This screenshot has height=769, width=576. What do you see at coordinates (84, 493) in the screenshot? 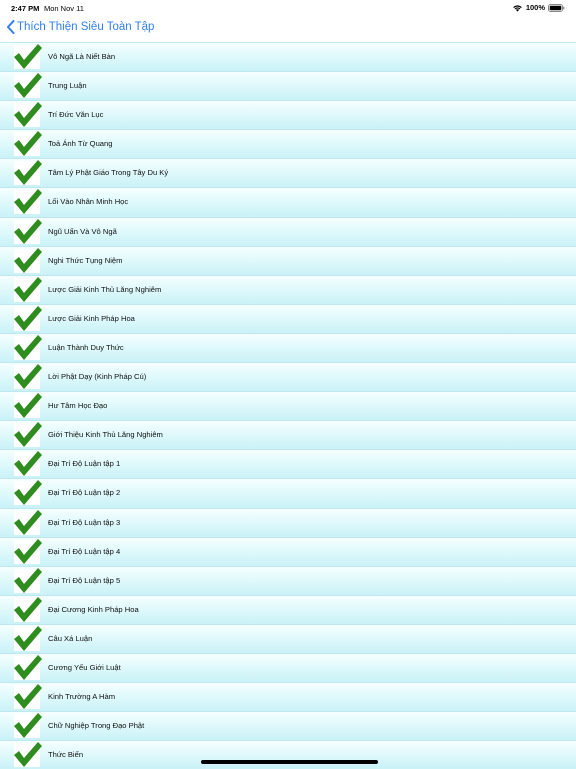
I see `list-item-label: Đại Trí Độ Luận tập 2` at bounding box center [84, 493].